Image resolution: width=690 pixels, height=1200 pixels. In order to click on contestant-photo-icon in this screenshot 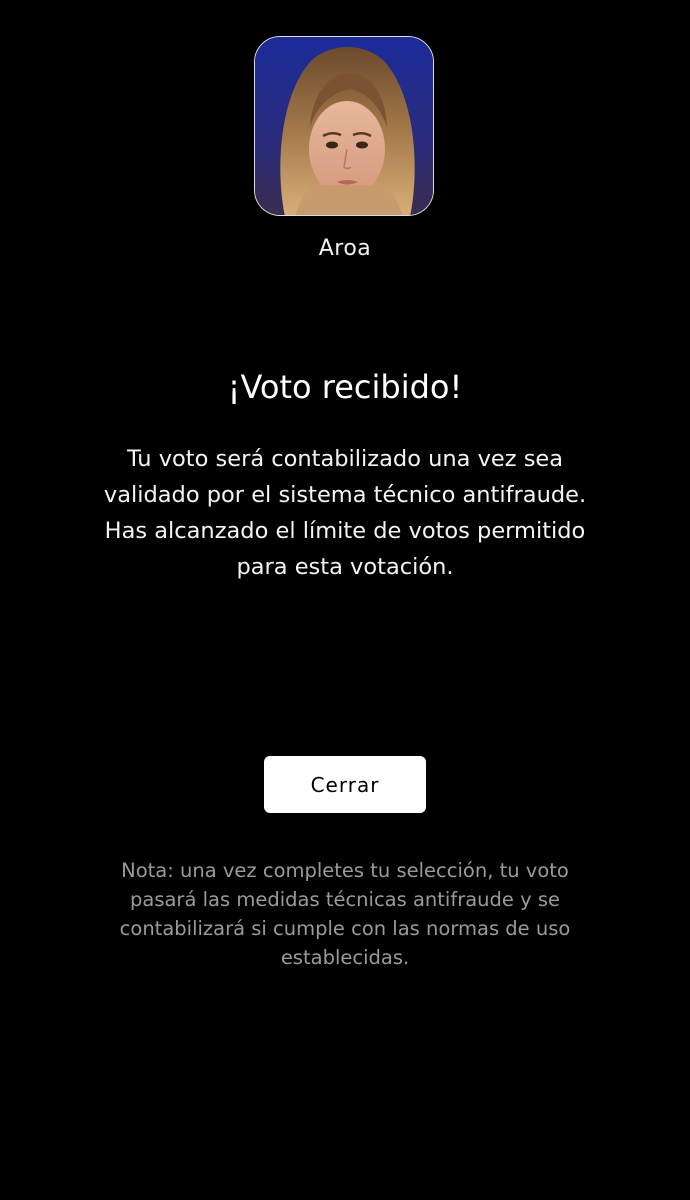, I will do `click(344, 126)`.